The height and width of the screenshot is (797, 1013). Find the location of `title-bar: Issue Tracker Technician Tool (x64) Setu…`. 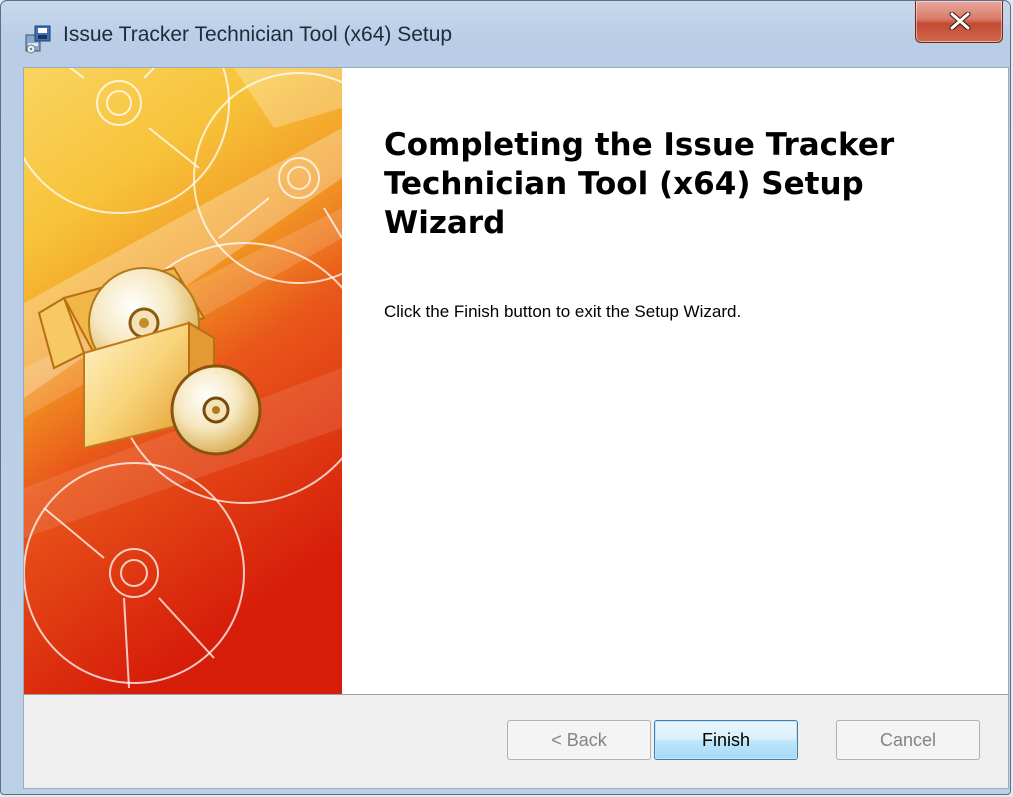

title-bar: Issue Tracker Technician Tool (x64) Setu… is located at coordinates (505, 33).